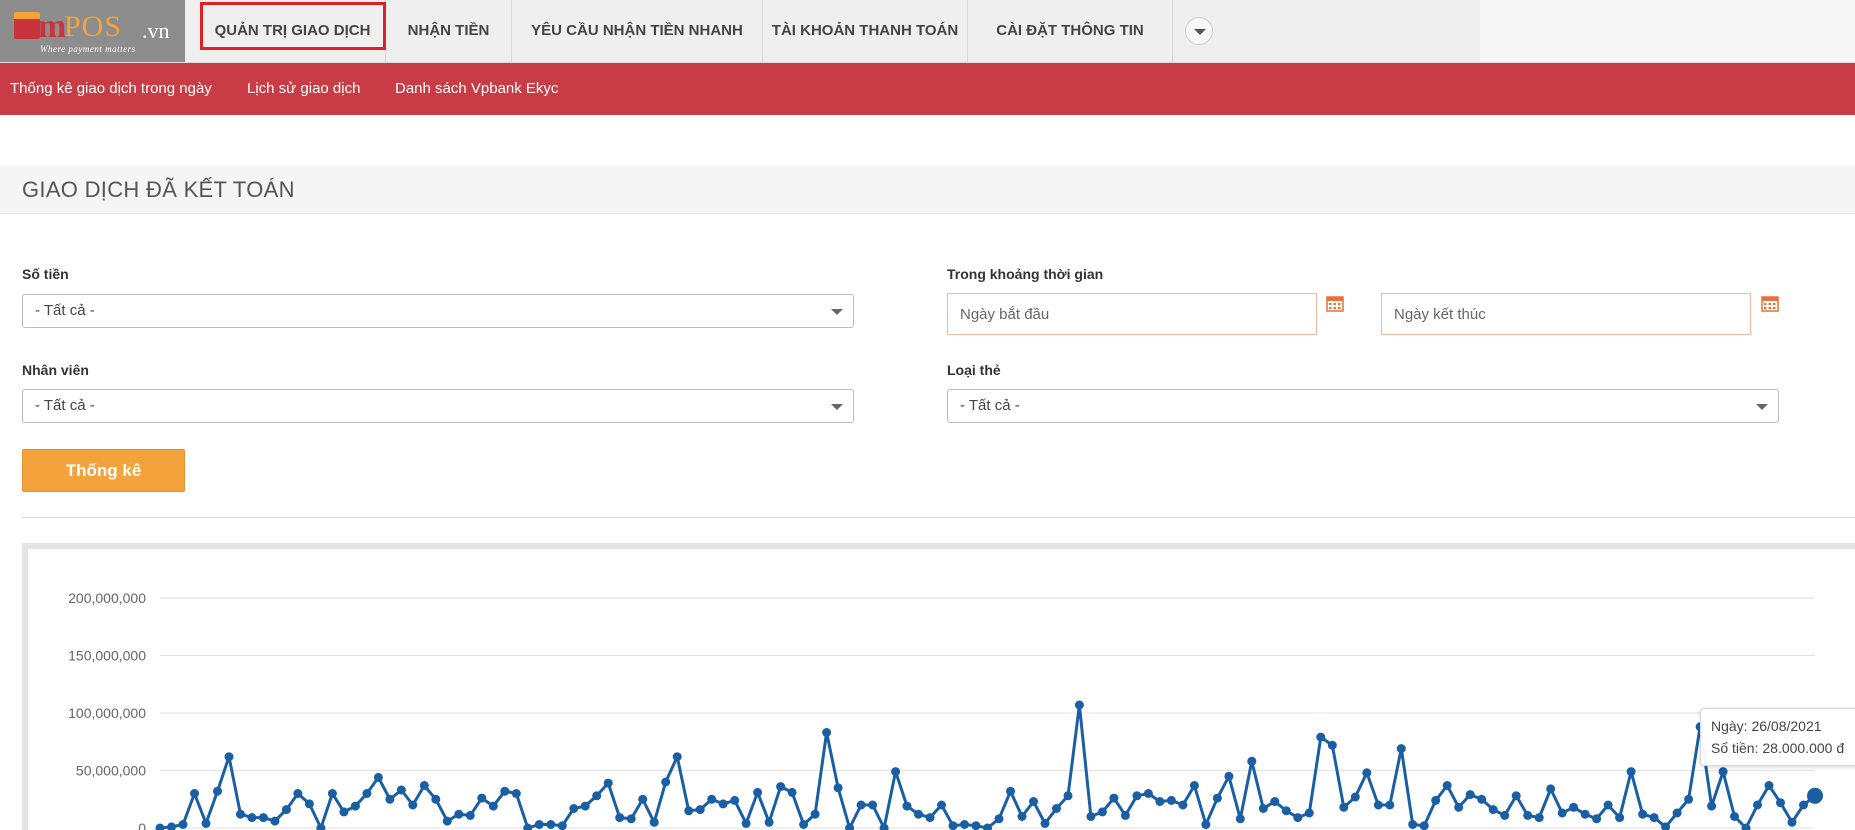  What do you see at coordinates (1815, 795) in the screenshot?
I see `highlighted-data-point` at bounding box center [1815, 795].